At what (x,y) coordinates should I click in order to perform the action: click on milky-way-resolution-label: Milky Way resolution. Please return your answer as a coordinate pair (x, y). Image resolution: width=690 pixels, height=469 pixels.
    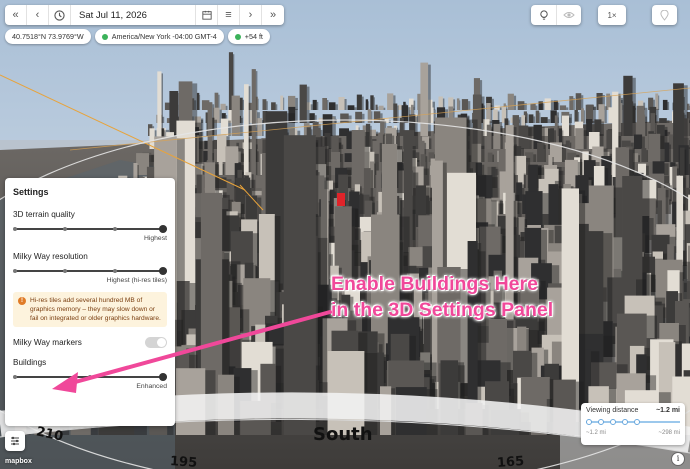
    Looking at the image, I should click on (50, 256).